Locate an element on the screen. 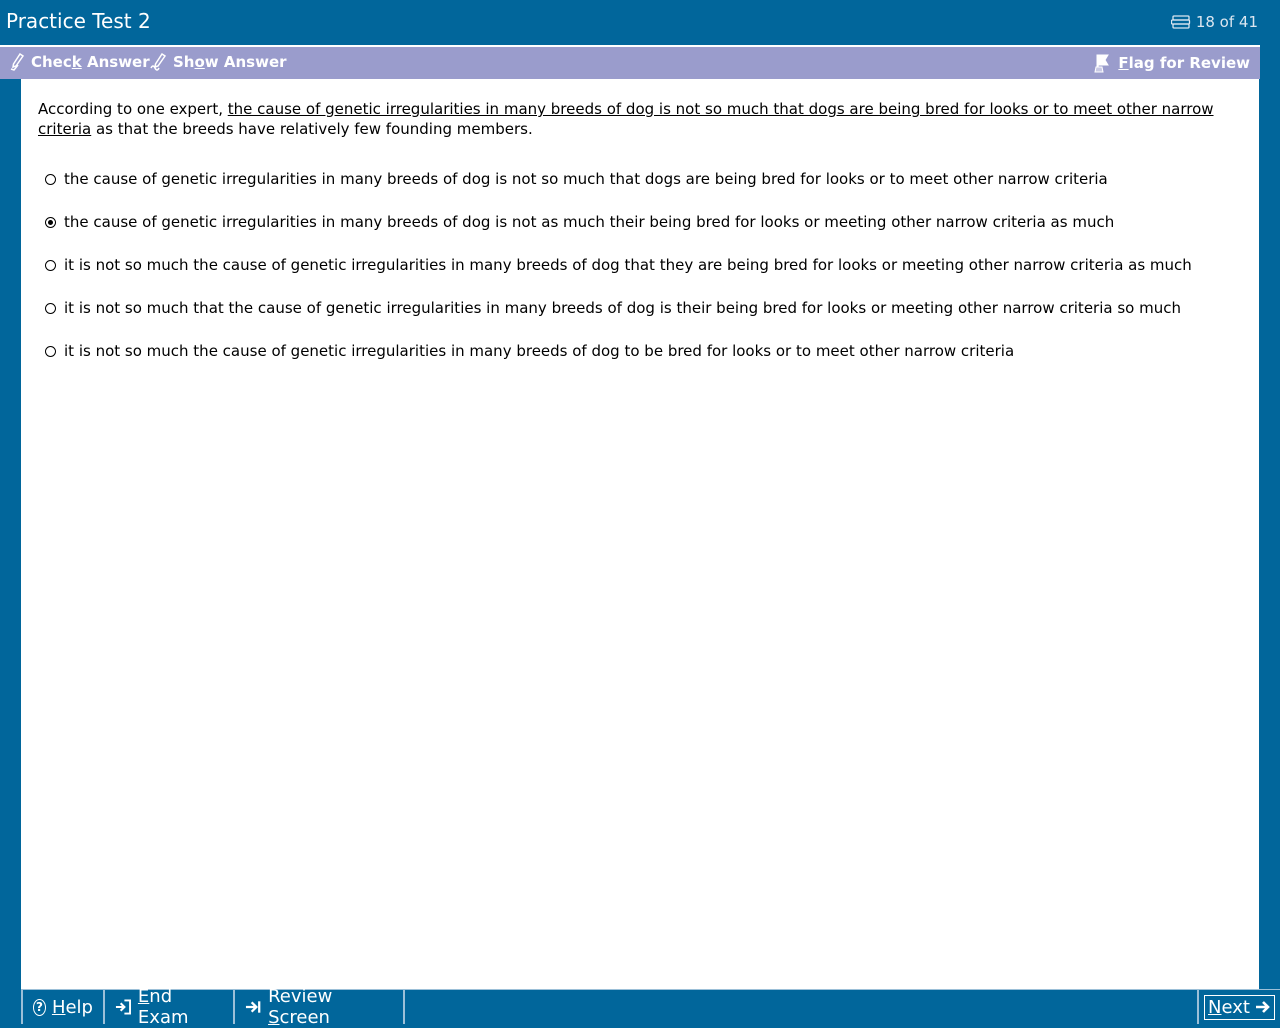  help-label: Help is located at coordinates (72, 1007).